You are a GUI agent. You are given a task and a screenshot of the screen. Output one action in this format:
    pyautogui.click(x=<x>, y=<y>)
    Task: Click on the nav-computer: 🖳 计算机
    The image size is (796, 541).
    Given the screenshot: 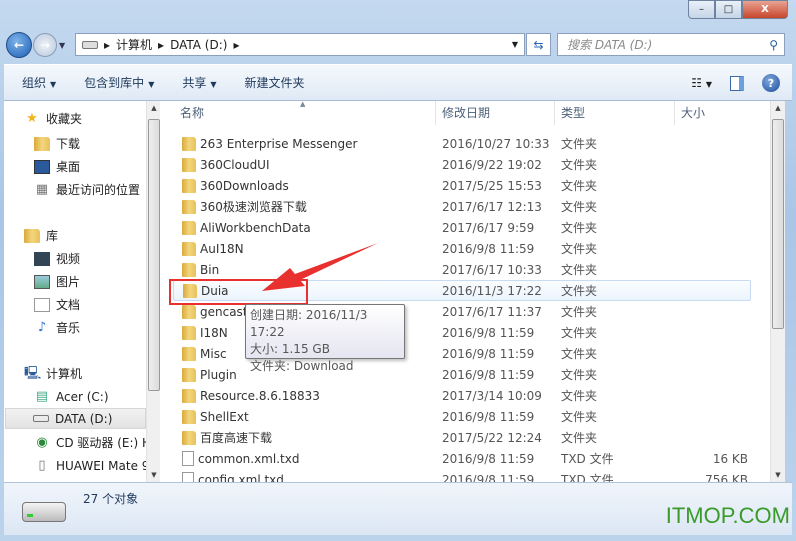 What is the action you would take?
    pyautogui.click(x=53, y=373)
    